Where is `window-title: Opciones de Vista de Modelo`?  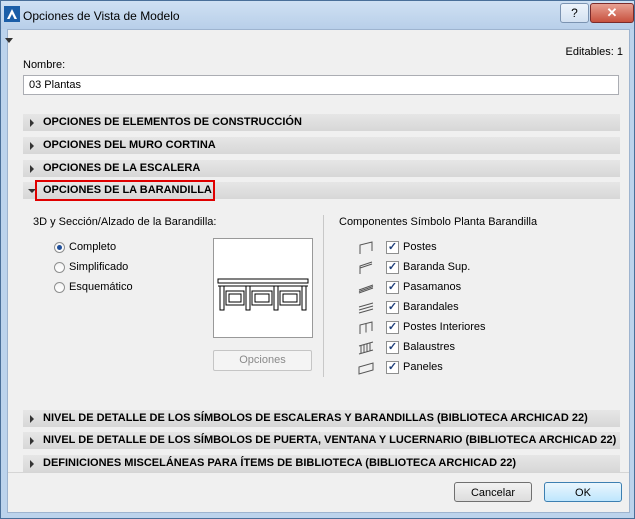 window-title: Opciones de Vista de Modelo is located at coordinates (101, 16).